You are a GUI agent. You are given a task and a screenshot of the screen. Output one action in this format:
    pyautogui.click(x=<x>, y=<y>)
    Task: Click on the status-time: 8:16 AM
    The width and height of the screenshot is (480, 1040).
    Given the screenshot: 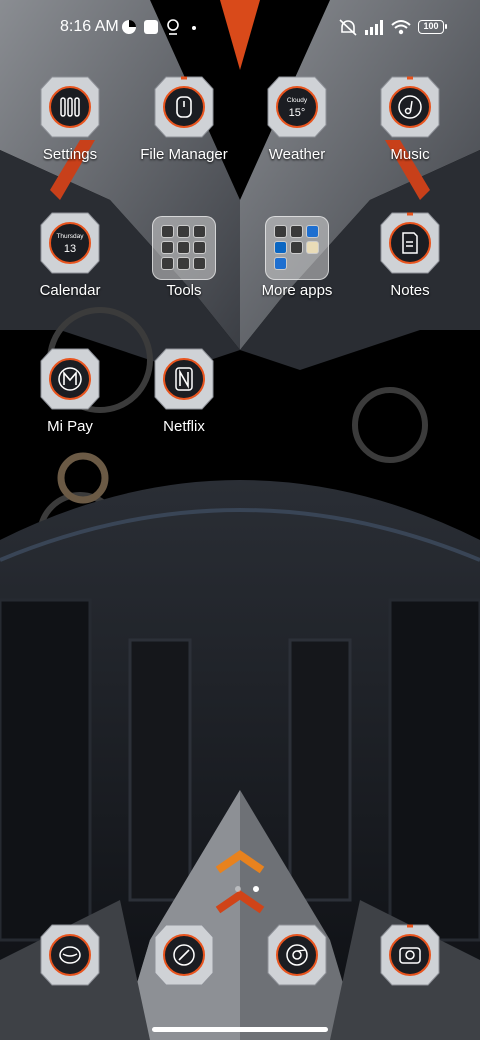 What is the action you would take?
    pyautogui.click(x=89, y=26)
    